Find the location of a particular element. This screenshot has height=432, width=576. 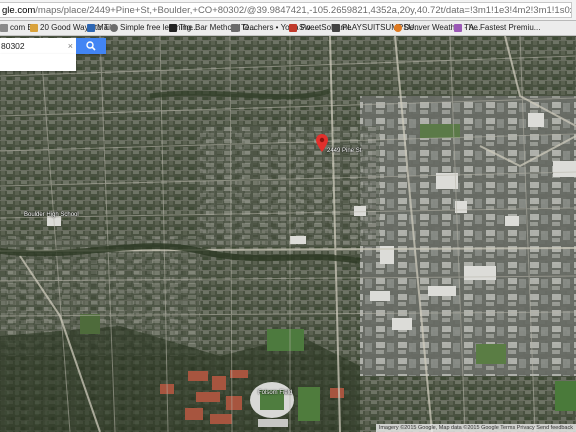

globe-icon is located at coordinates (114, 28).